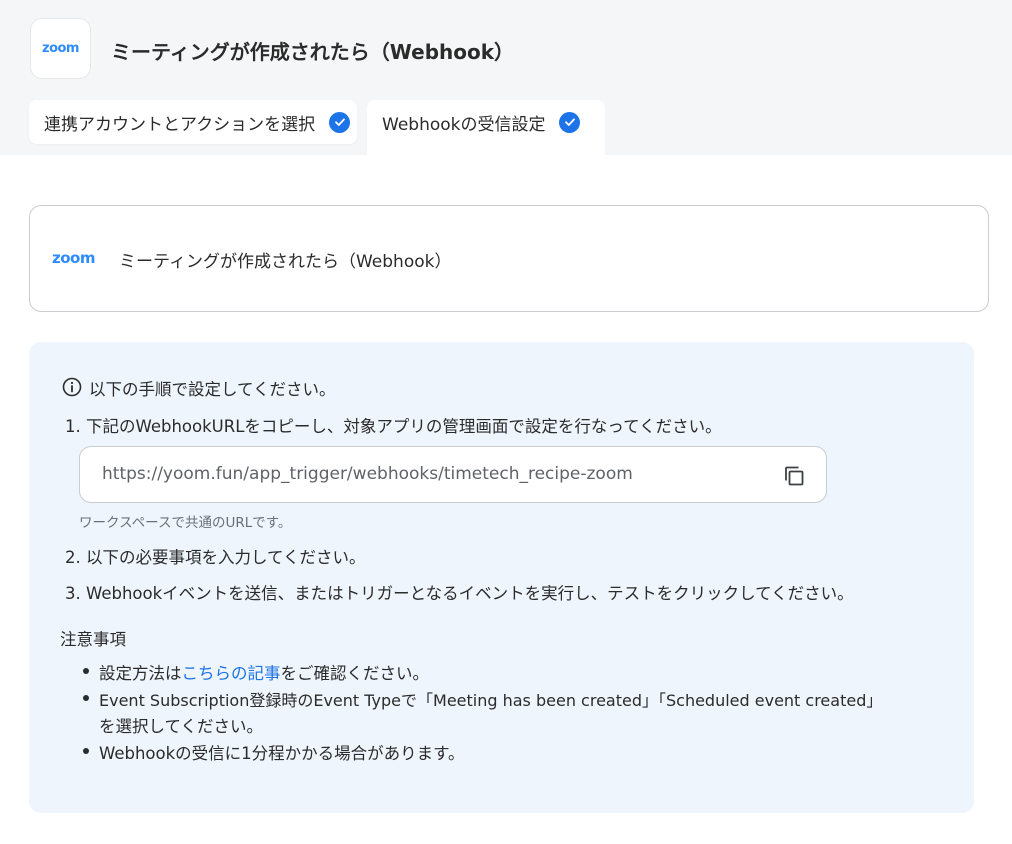 Image resolution: width=1012 pixels, height=844 pixels. Describe the element at coordinates (215, 557) in the screenshot. I see `step-2: 2. 以下の必要事項を入力してください。` at that location.